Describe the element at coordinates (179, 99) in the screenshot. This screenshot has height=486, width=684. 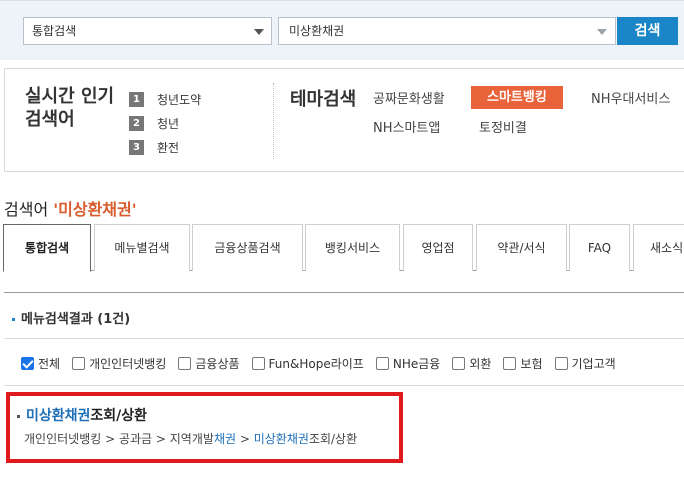
I see `rank-keyword: 청년도약` at that location.